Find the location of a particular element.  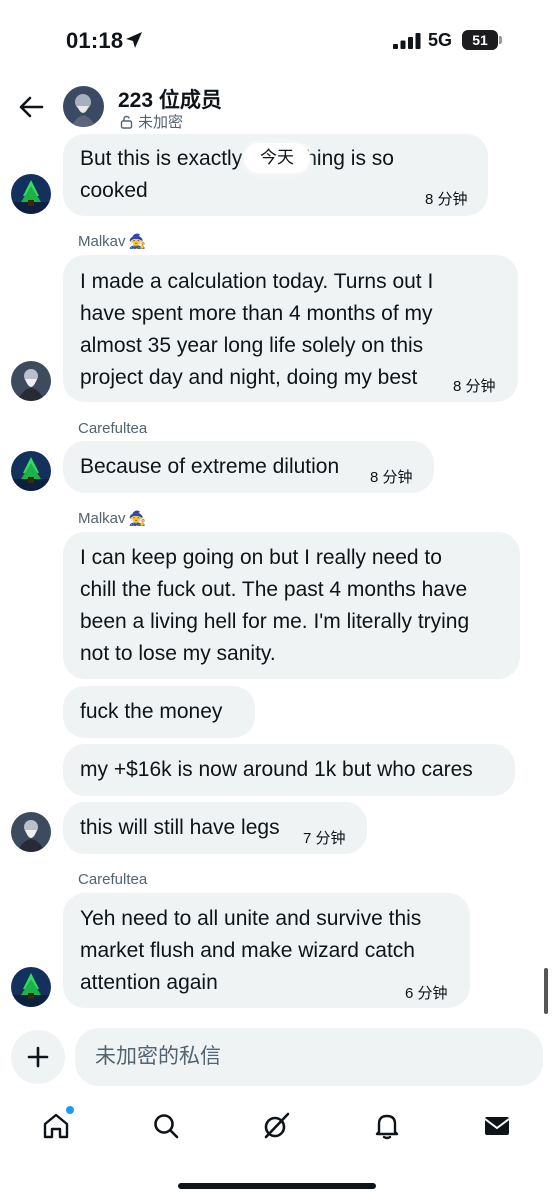

messages-icon is located at coordinates (497, 1126).